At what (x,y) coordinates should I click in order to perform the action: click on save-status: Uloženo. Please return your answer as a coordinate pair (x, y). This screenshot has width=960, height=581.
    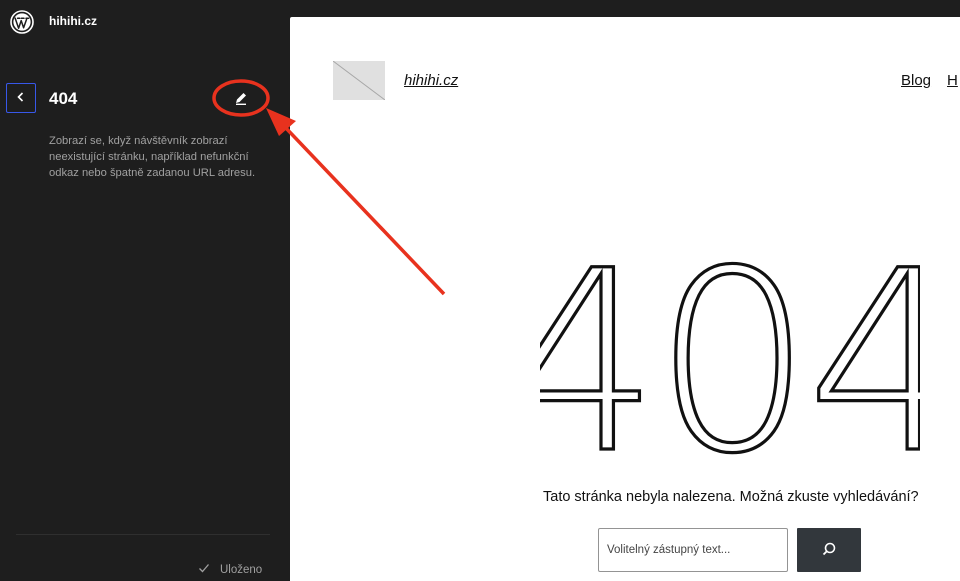
    Looking at the image, I should click on (230, 569).